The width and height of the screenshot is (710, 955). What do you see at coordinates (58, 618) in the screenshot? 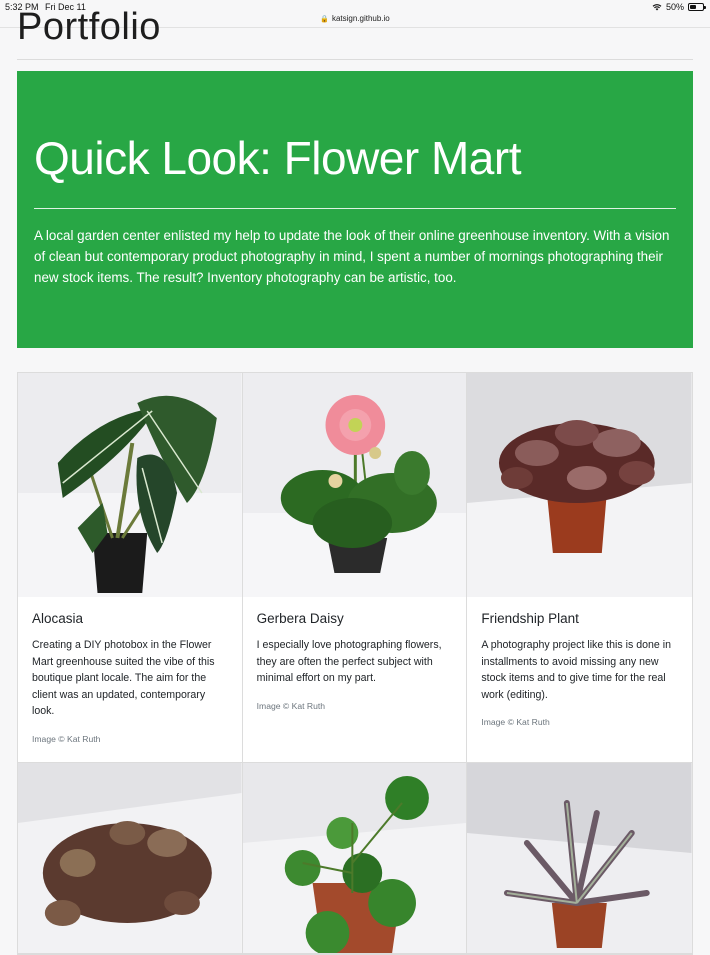
I see `card-title: Alocasia` at bounding box center [58, 618].